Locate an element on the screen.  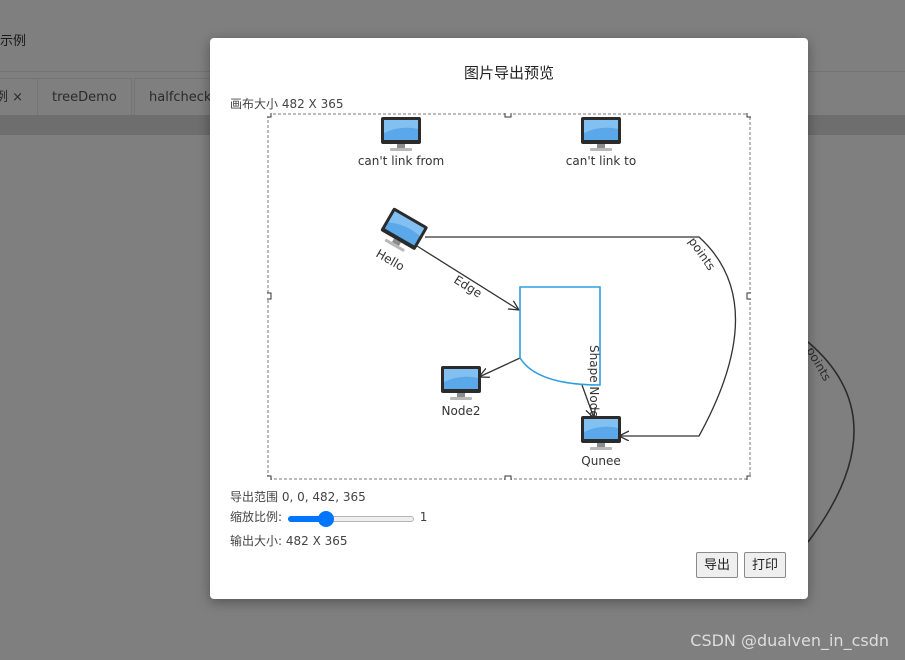
resize-handle-bottom-left is located at coordinates (269, 477).